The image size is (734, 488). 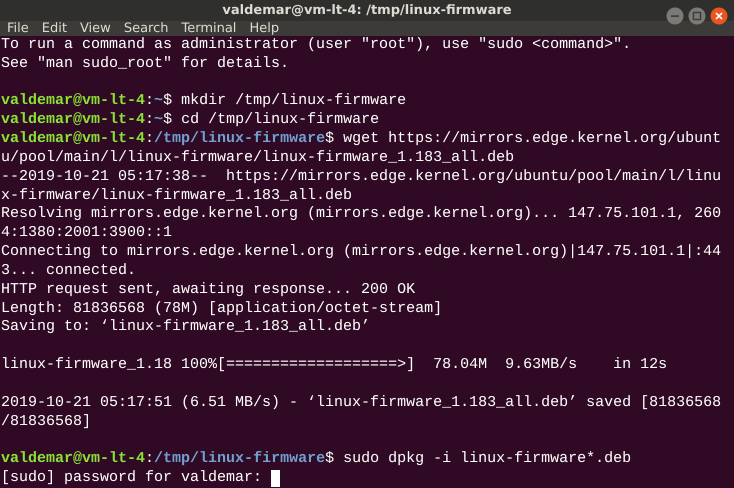 I want to click on command-text: sudo dpkg -i linux-firmware*.deb, so click(x=487, y=460).